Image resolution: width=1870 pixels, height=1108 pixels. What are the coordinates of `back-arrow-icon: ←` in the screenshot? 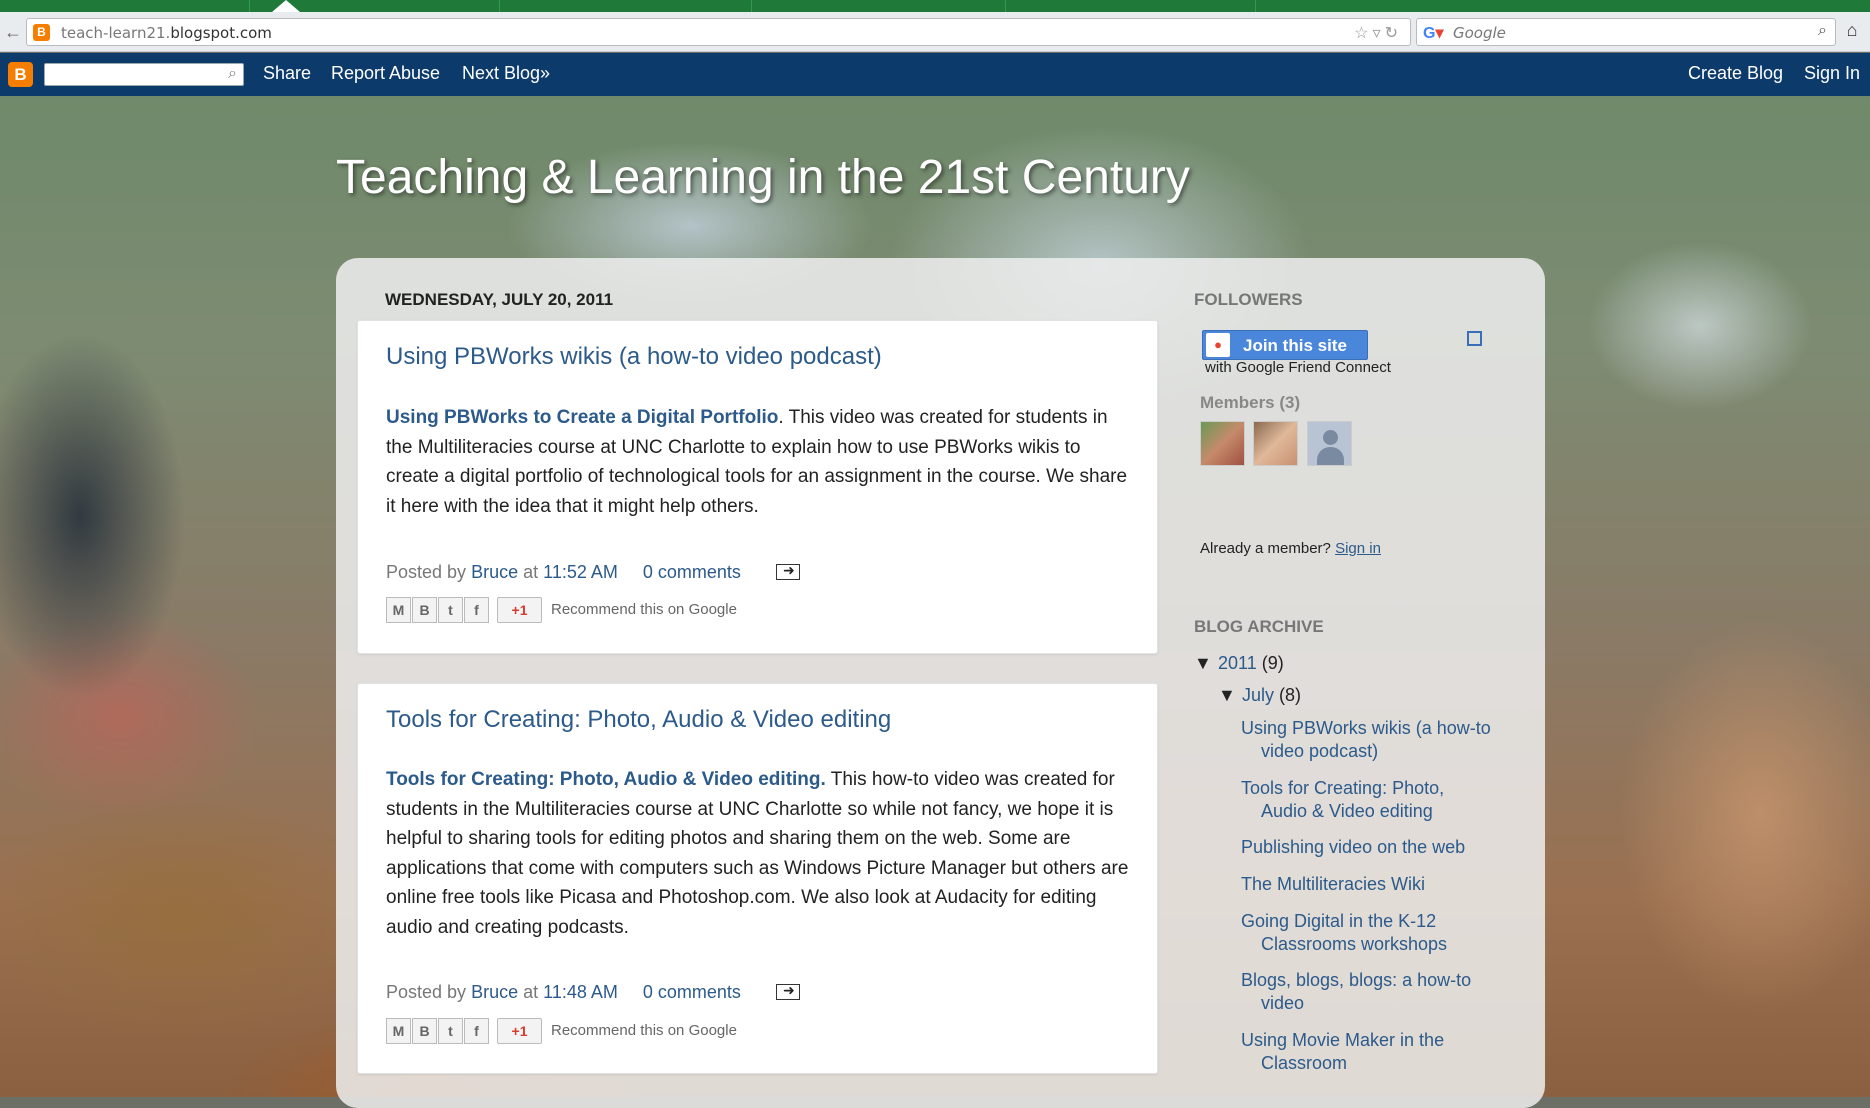 It's located at (13, 32).